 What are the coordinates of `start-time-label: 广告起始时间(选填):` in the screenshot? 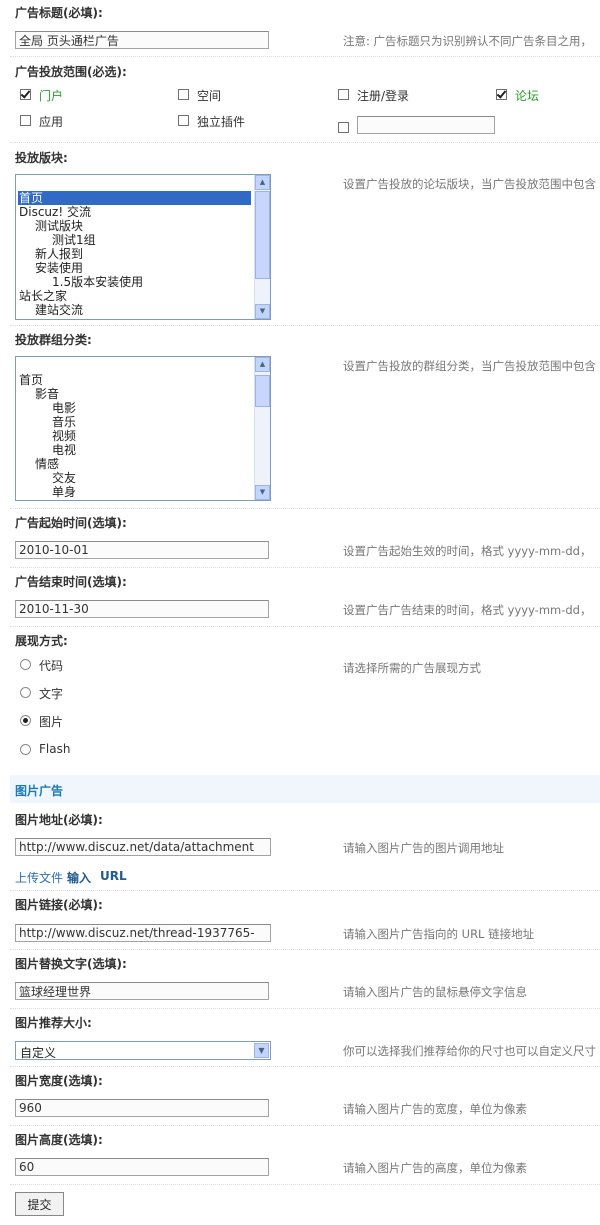 It's located at (71, 523).